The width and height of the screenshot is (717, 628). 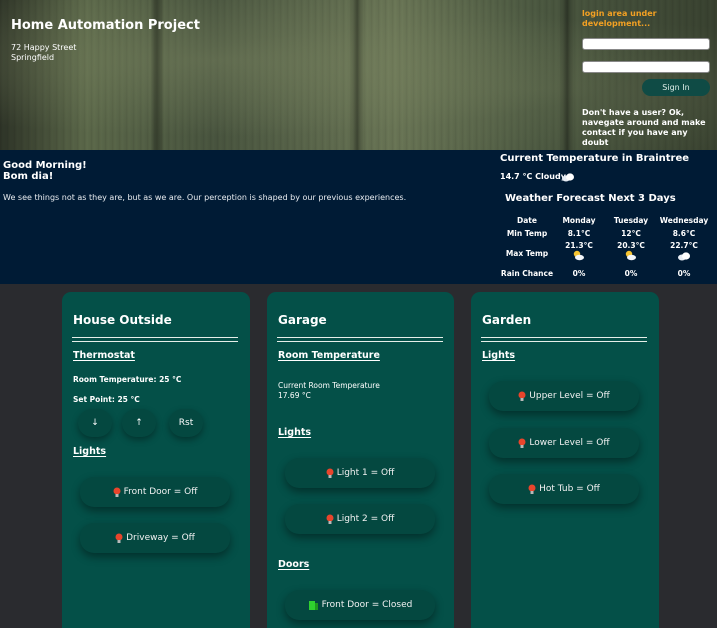 What do you see at coordinates (160, 492) in the screenshot?
I see `light-label: Front Door = Off` at bounding box center [160, 492].